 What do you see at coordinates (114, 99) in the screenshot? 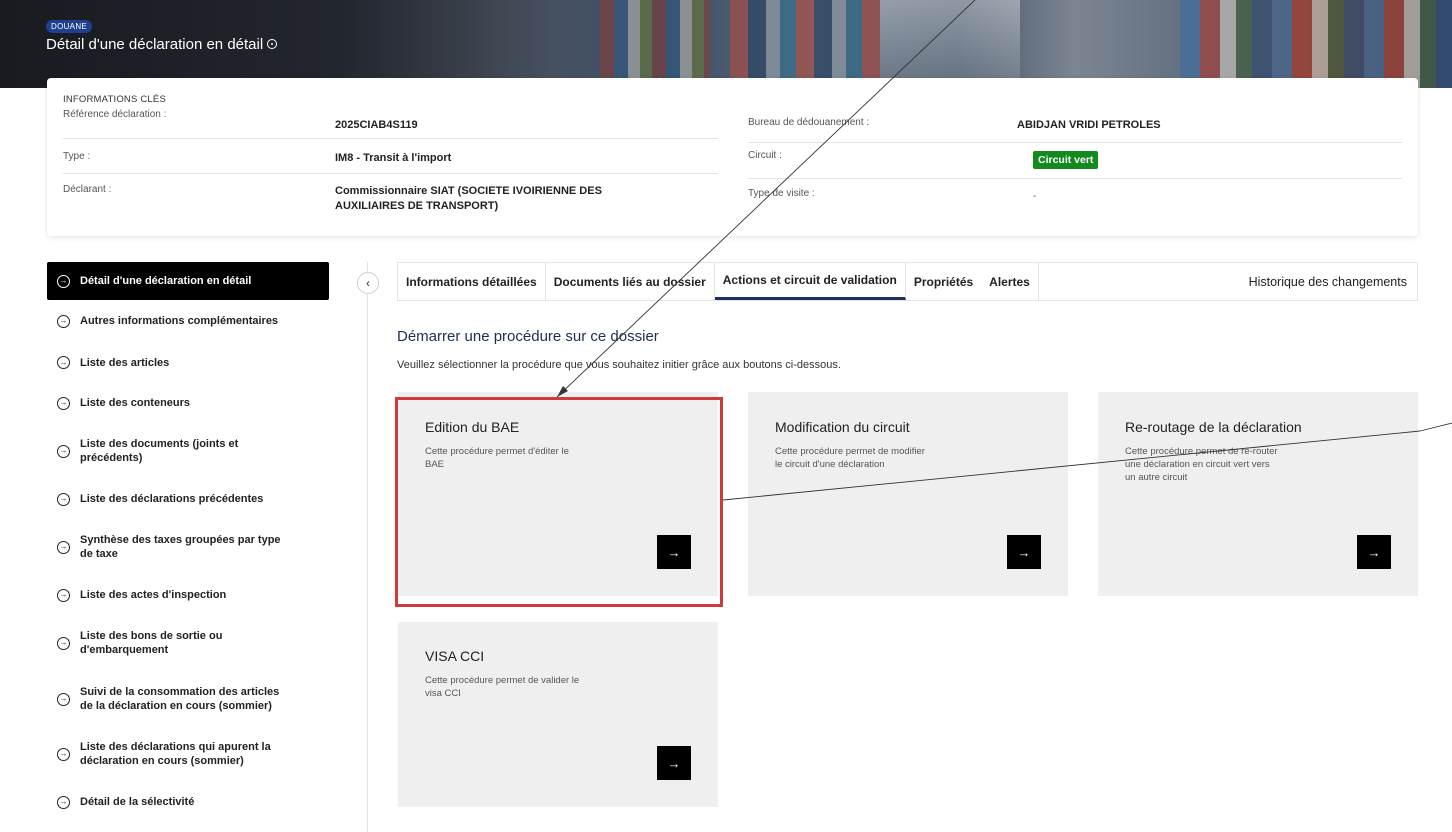
I see `key-info-title: INFORMATIONS CLÉS` at bounding box center [114, 99].